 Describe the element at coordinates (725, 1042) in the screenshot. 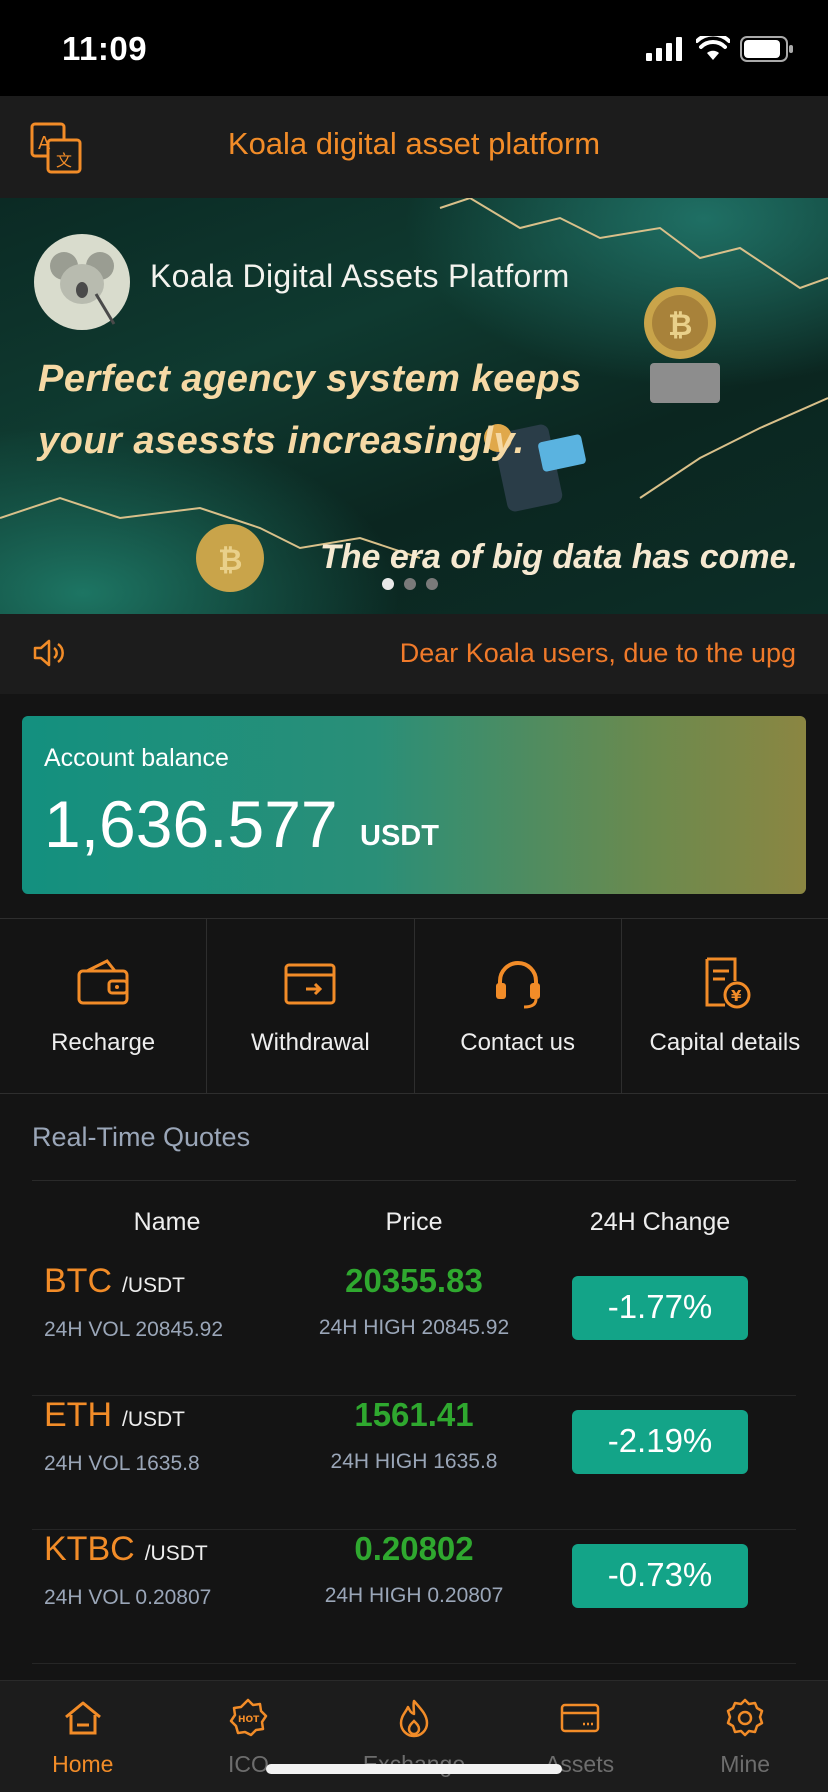

I see `action-label: Capital details` at that location.